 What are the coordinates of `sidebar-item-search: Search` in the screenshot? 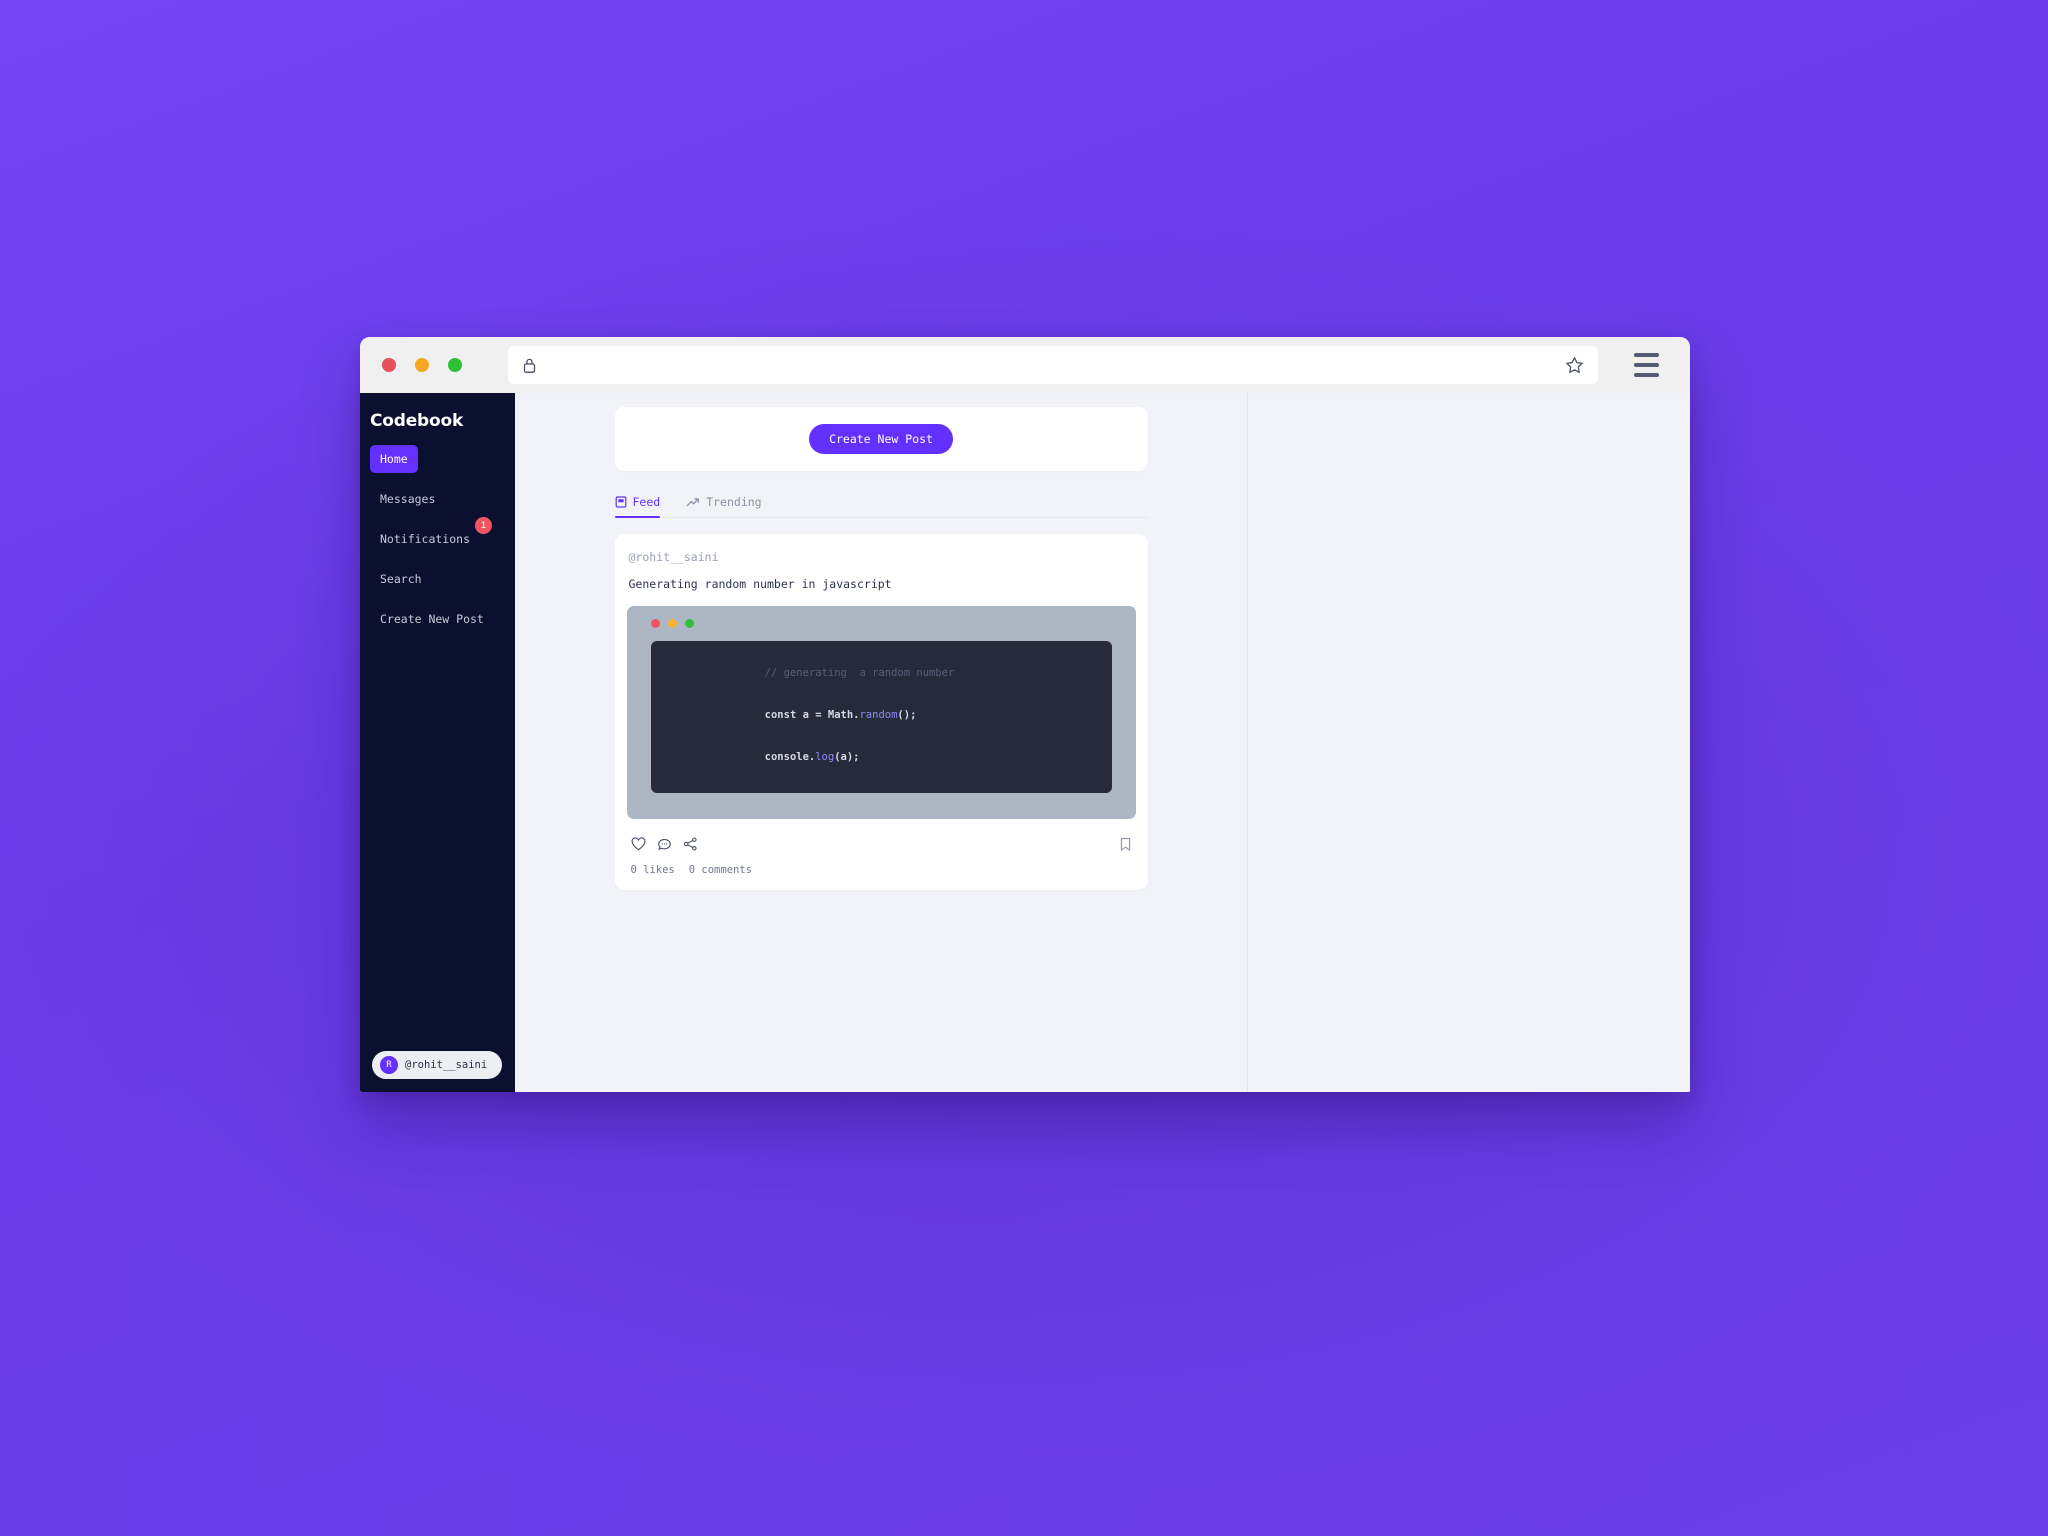 It's located at (401, 579).